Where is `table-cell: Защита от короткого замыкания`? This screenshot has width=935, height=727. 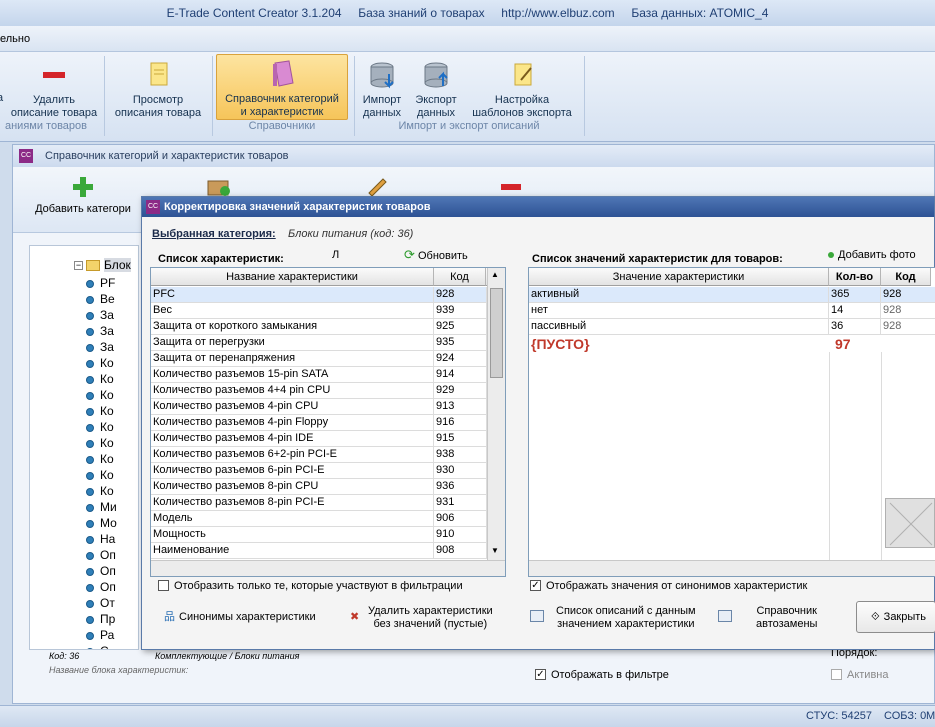
table-cell: Защита от короткого замыкания is located at coordinates (292, 327).